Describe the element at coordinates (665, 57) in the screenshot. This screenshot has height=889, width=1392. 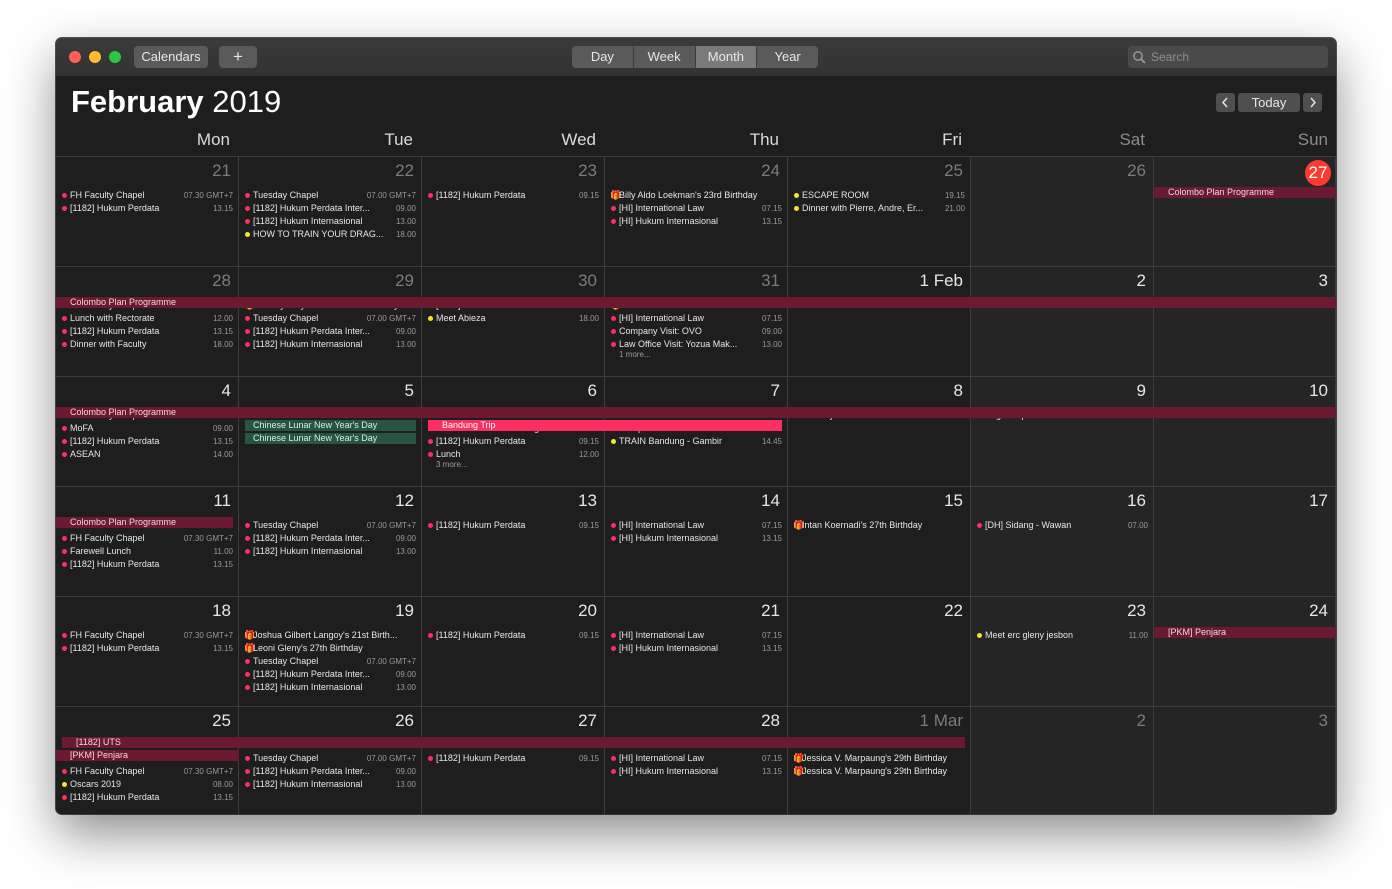
I see `view-week-button: Week` at that location.